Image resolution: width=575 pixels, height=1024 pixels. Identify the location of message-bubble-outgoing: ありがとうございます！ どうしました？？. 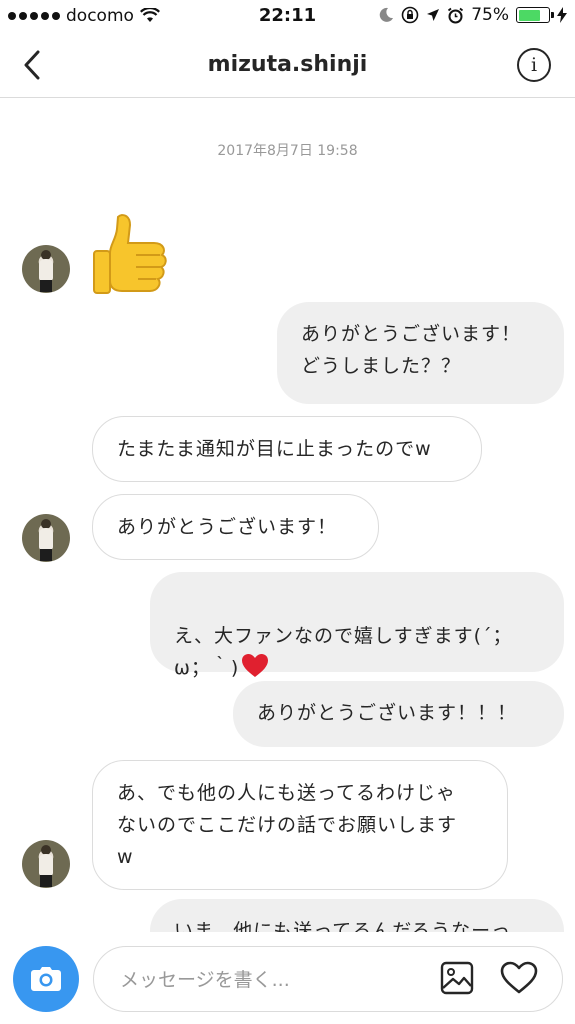
(420, 353).